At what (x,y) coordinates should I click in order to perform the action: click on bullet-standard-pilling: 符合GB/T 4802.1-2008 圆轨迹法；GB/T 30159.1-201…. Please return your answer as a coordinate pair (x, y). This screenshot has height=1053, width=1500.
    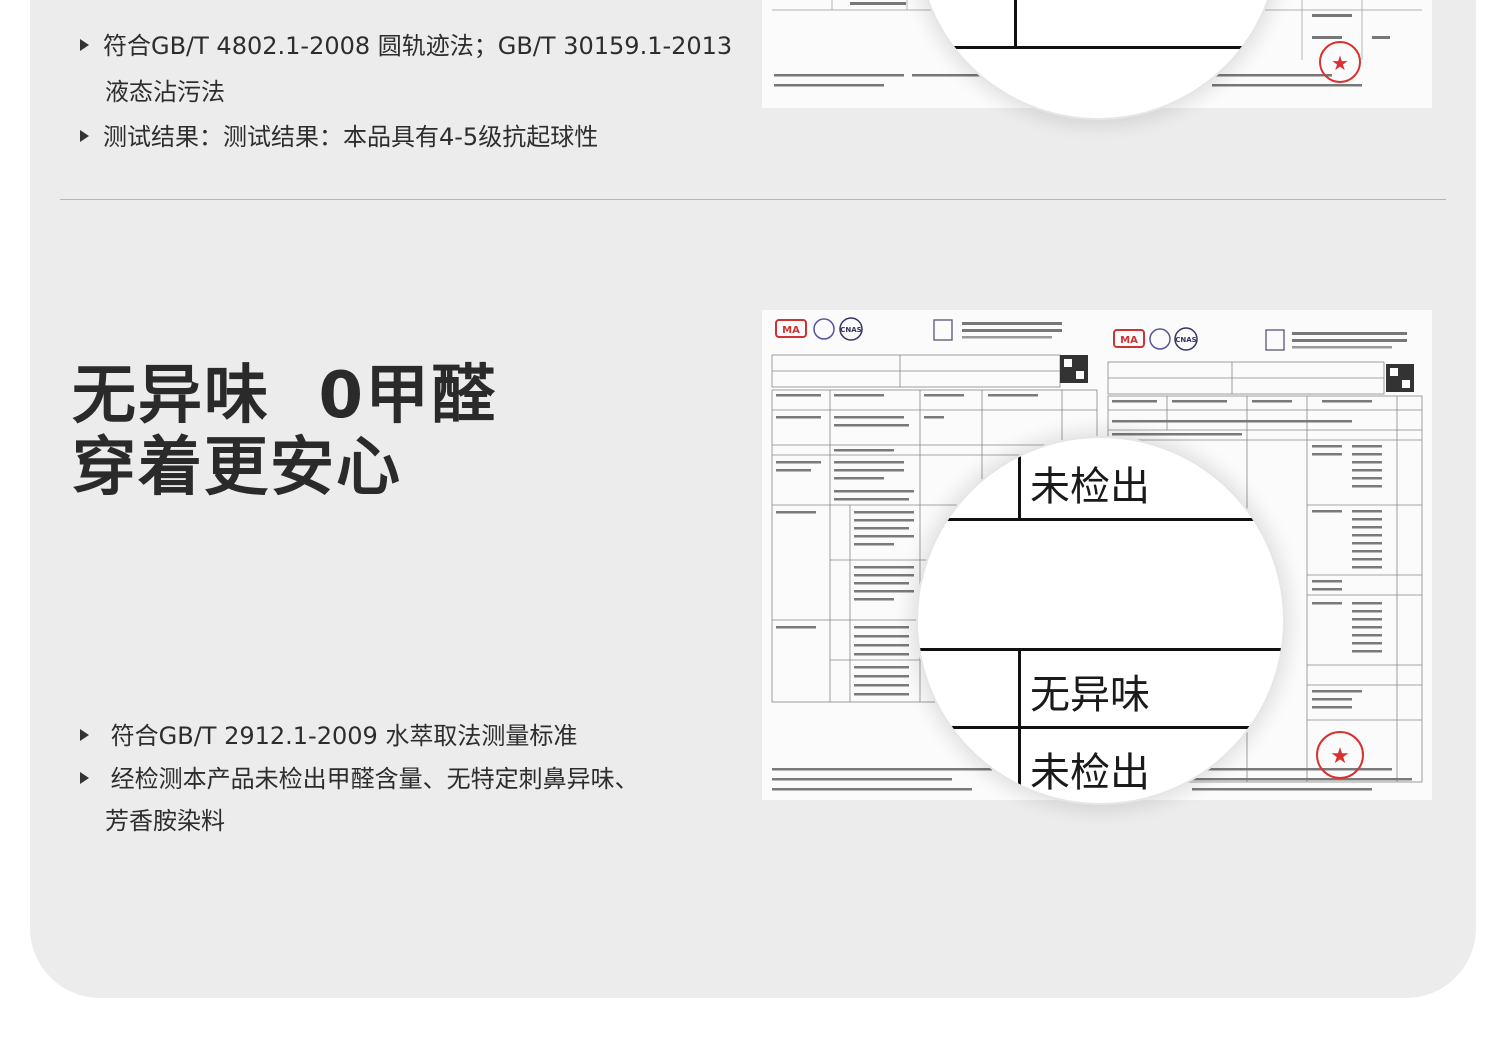
    Looking at the image, I should click on (406, 69).